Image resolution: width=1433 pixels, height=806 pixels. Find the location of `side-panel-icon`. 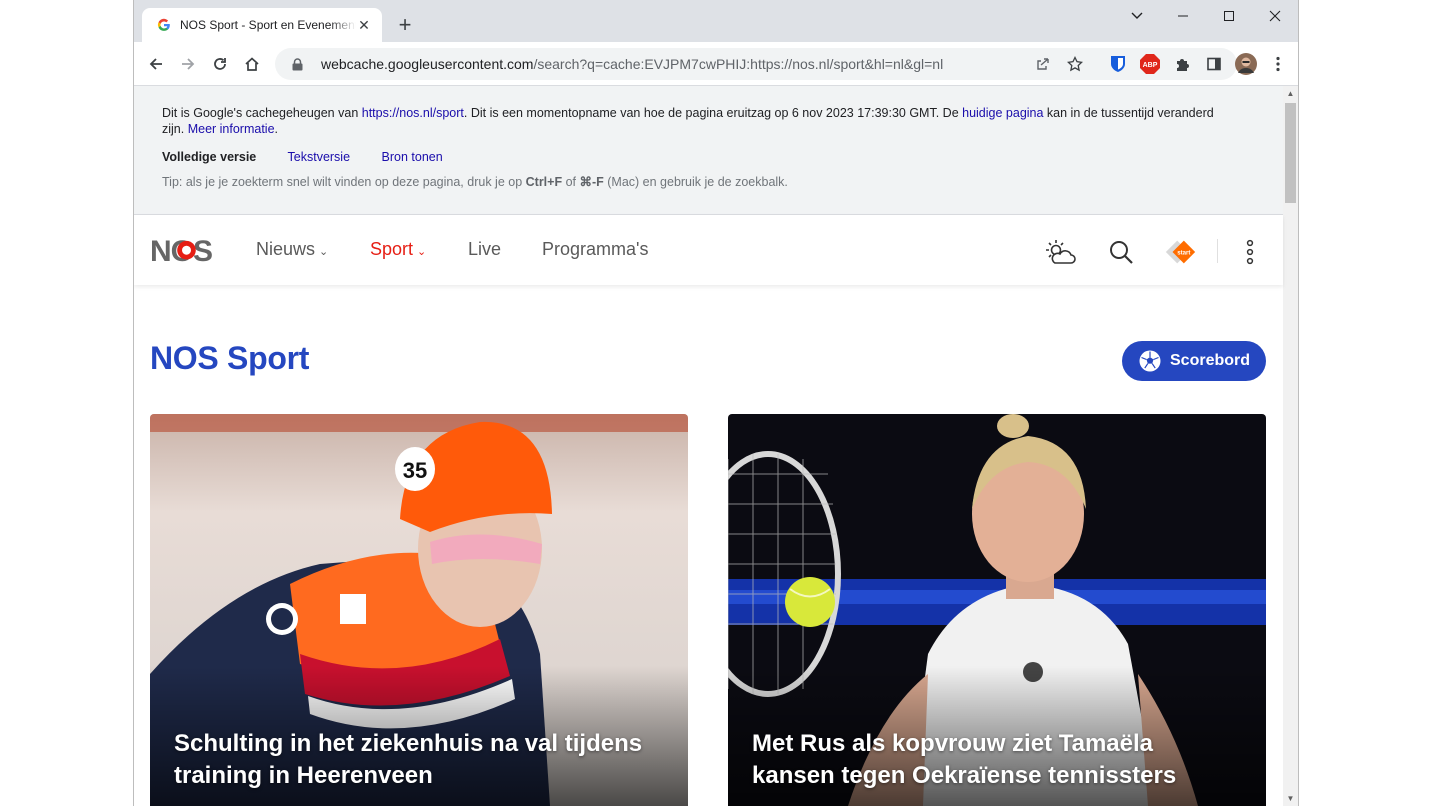

side-panel-icon is located at coordinates (1214, 64).